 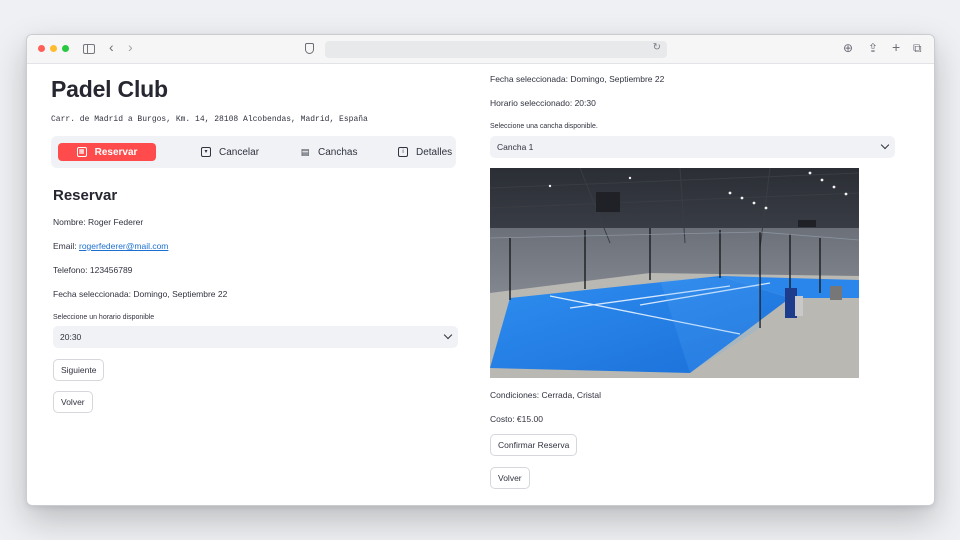 I want to click on email-text: Email: rogerfederer@mail.com, so click(x=110, y=246).